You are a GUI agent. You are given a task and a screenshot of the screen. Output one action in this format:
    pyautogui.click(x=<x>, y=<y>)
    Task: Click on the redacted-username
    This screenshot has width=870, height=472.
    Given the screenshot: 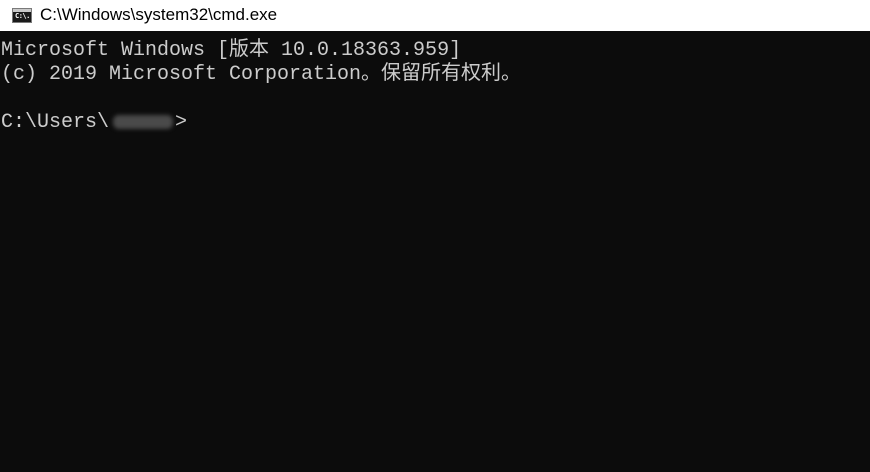 What is the action you would take?
    pyautogui.click(x=143, y=121)
    